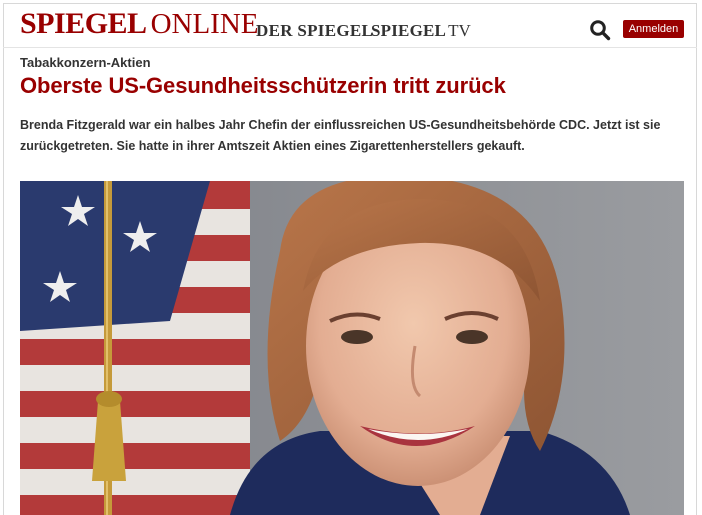  Describe the element at coordinates (350, 47) in the screenshot. I see `header-divider` at that location.